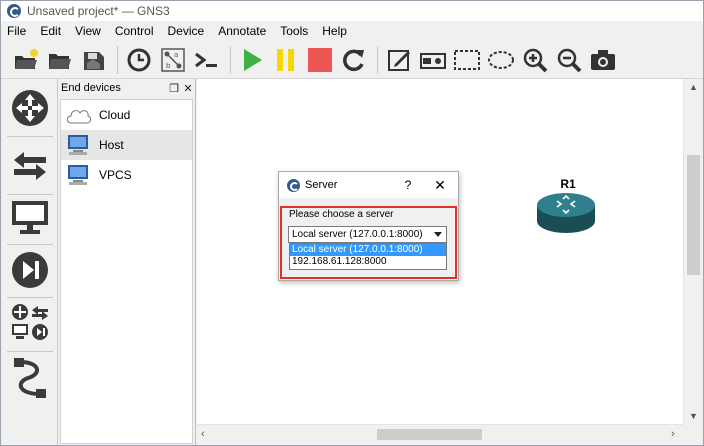 The width and height of the screenshot is (704, 446). Describe the element at coordinates (126, 88) in the screenshot. I see `dock-title-bar: End devices ❐ ✕` at that location.